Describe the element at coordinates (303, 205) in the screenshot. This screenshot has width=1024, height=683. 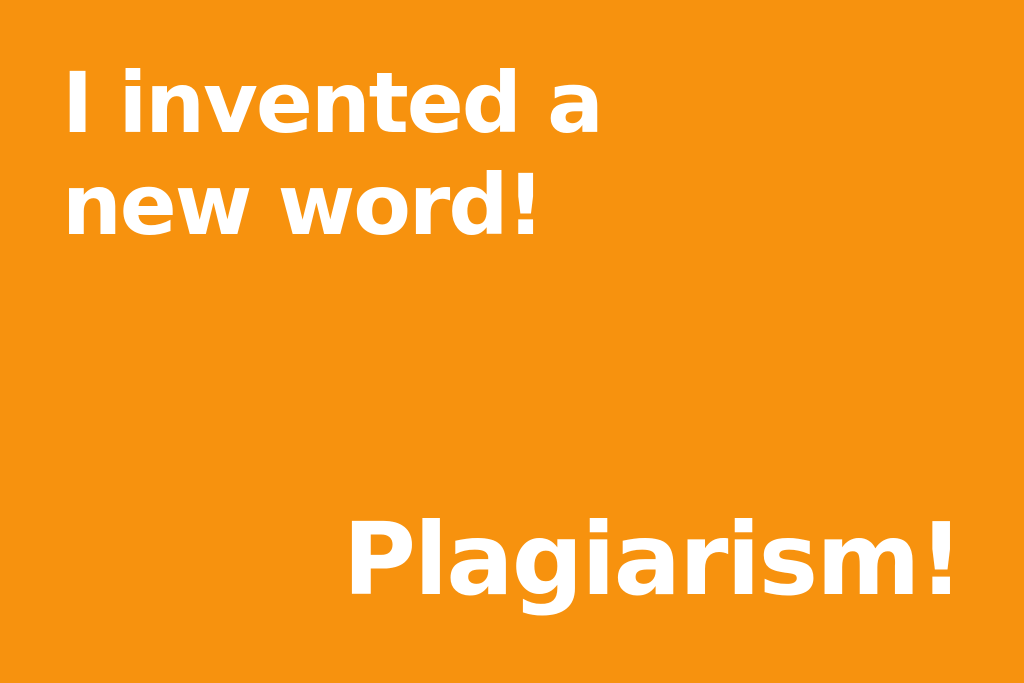
I see `setup-line-2: new word!` at that location.